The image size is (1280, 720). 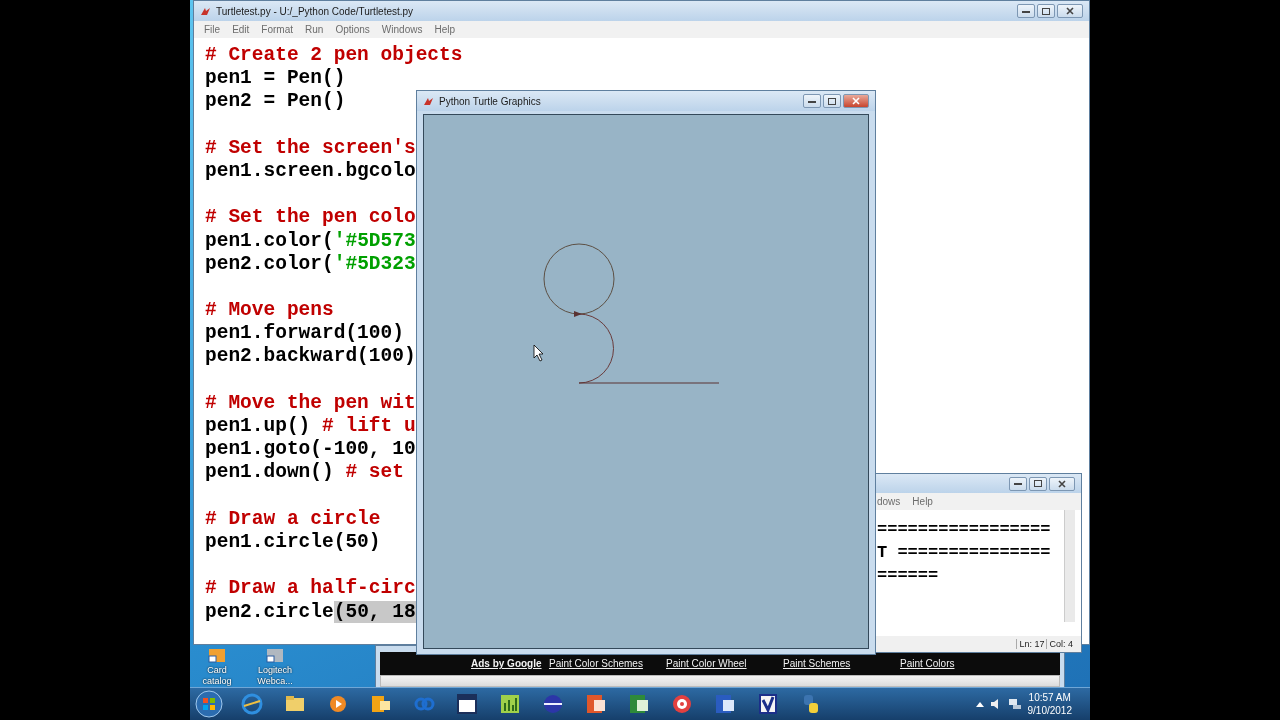 What do you see at coordinates (402, 29) in the screenshot?
I see `menu-item: Windows` at bounding box center [402, 29].